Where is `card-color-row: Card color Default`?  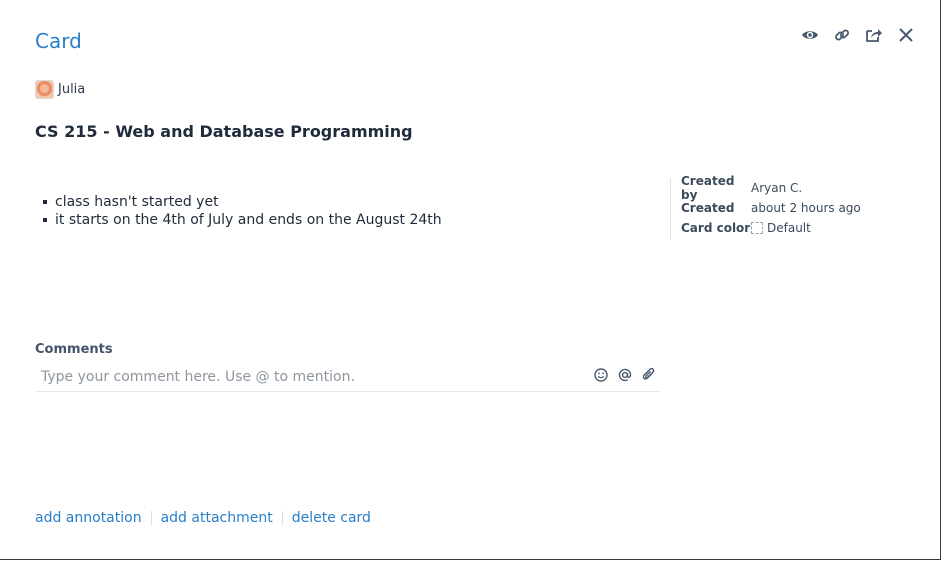 card-color-row: Card color Default is located at coordinates (771, 228).